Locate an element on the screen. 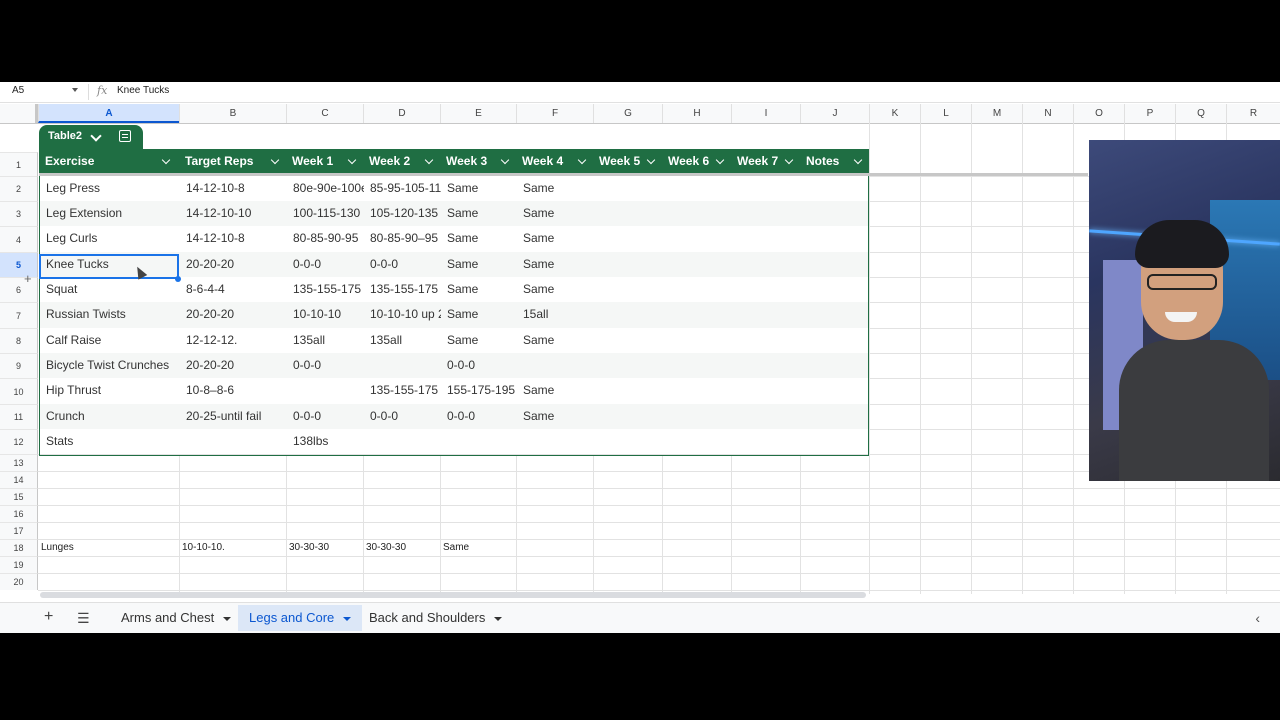  table-cell: 105-120-135 is located at coordinates (402, 213).